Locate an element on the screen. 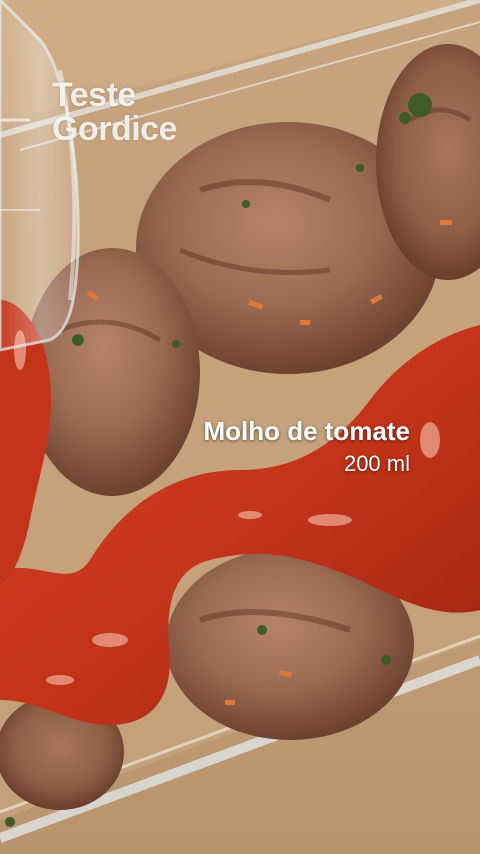  watermark-line-2: Gordice is located at coordinates (114, 129).